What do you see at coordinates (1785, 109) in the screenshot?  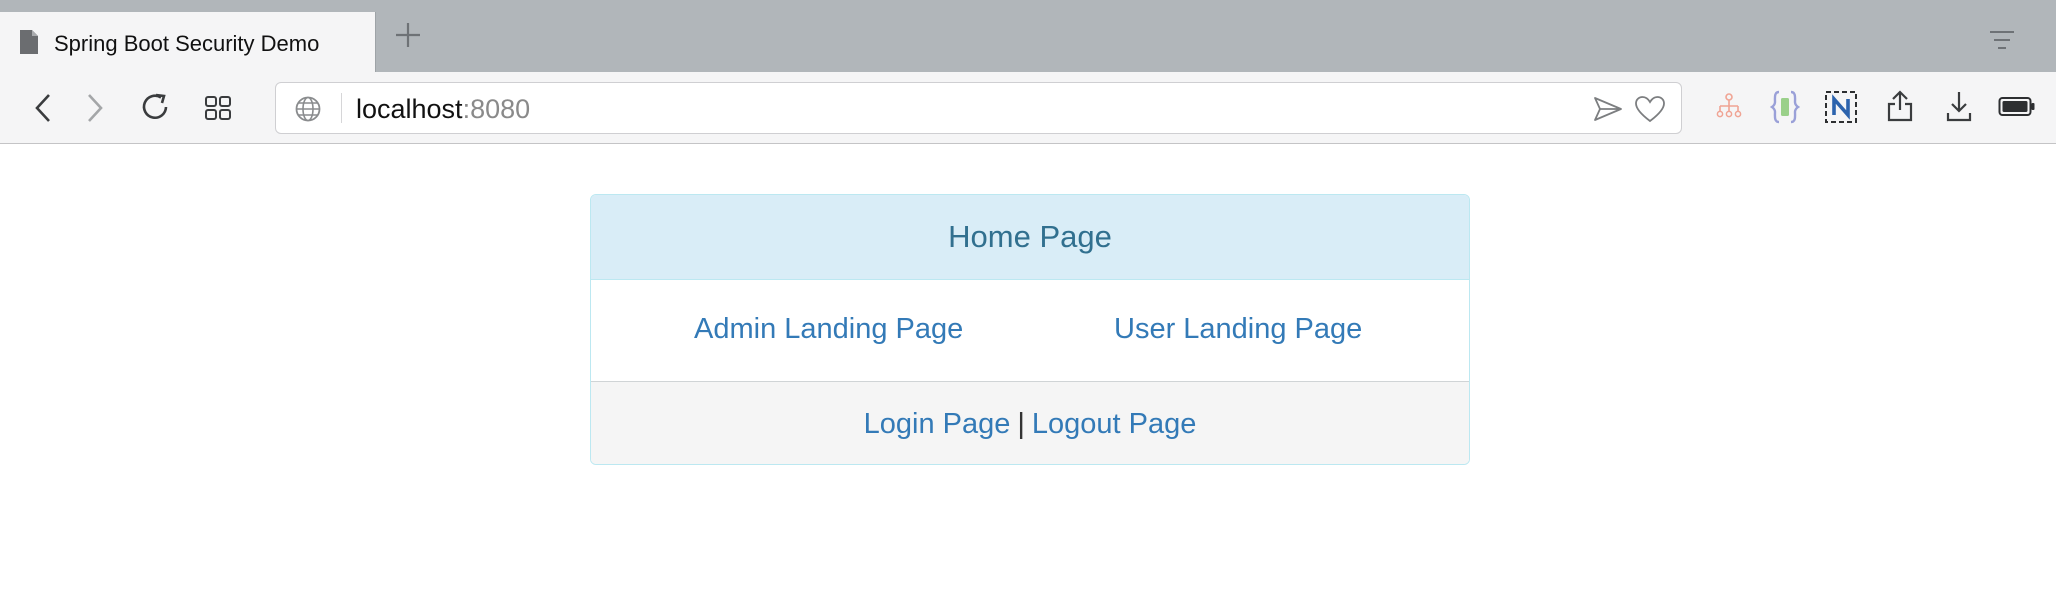 I see `json-extension-icon` at bounding box center [1785, 109].